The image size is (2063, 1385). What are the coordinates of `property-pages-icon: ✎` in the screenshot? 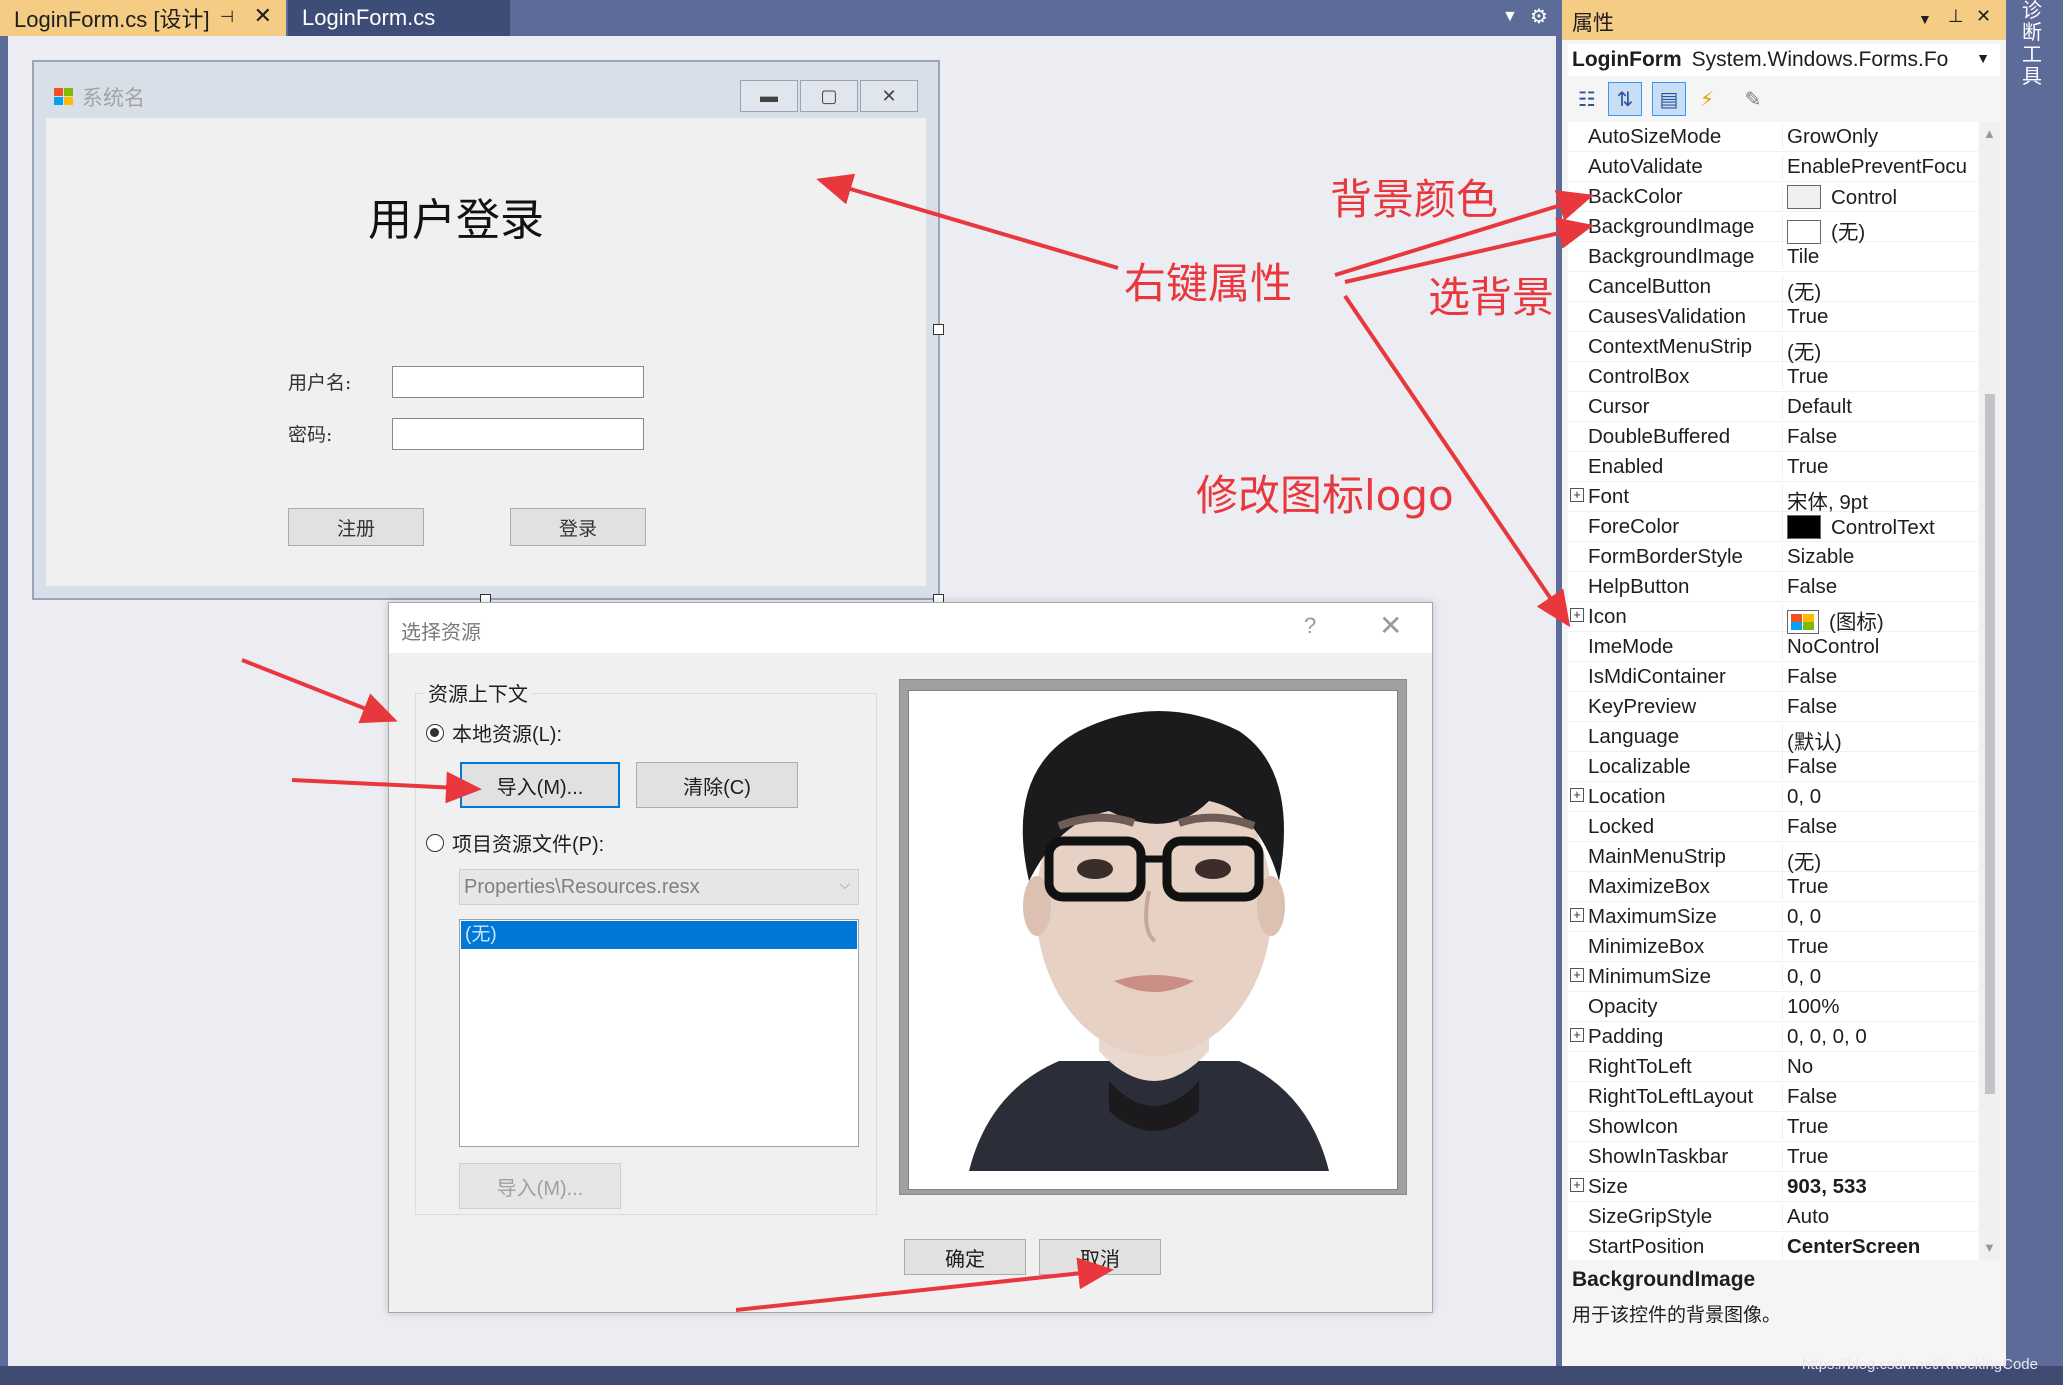 It's located at (1753, 99).